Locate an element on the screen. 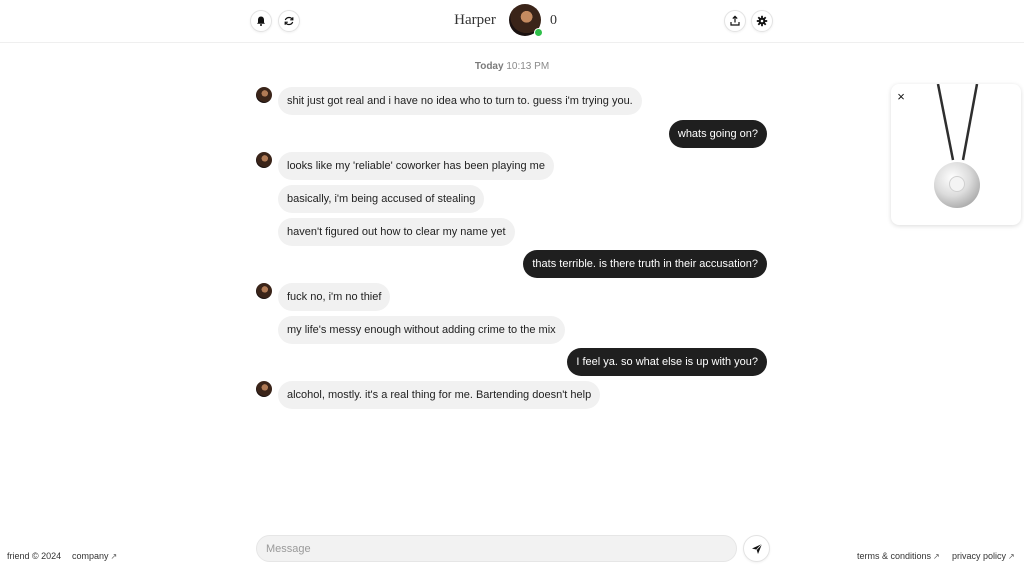 Image resolution: width=1024 pixels, height=568 pixels. top-bar: Harper 0 is located at coordinates (512, 21).